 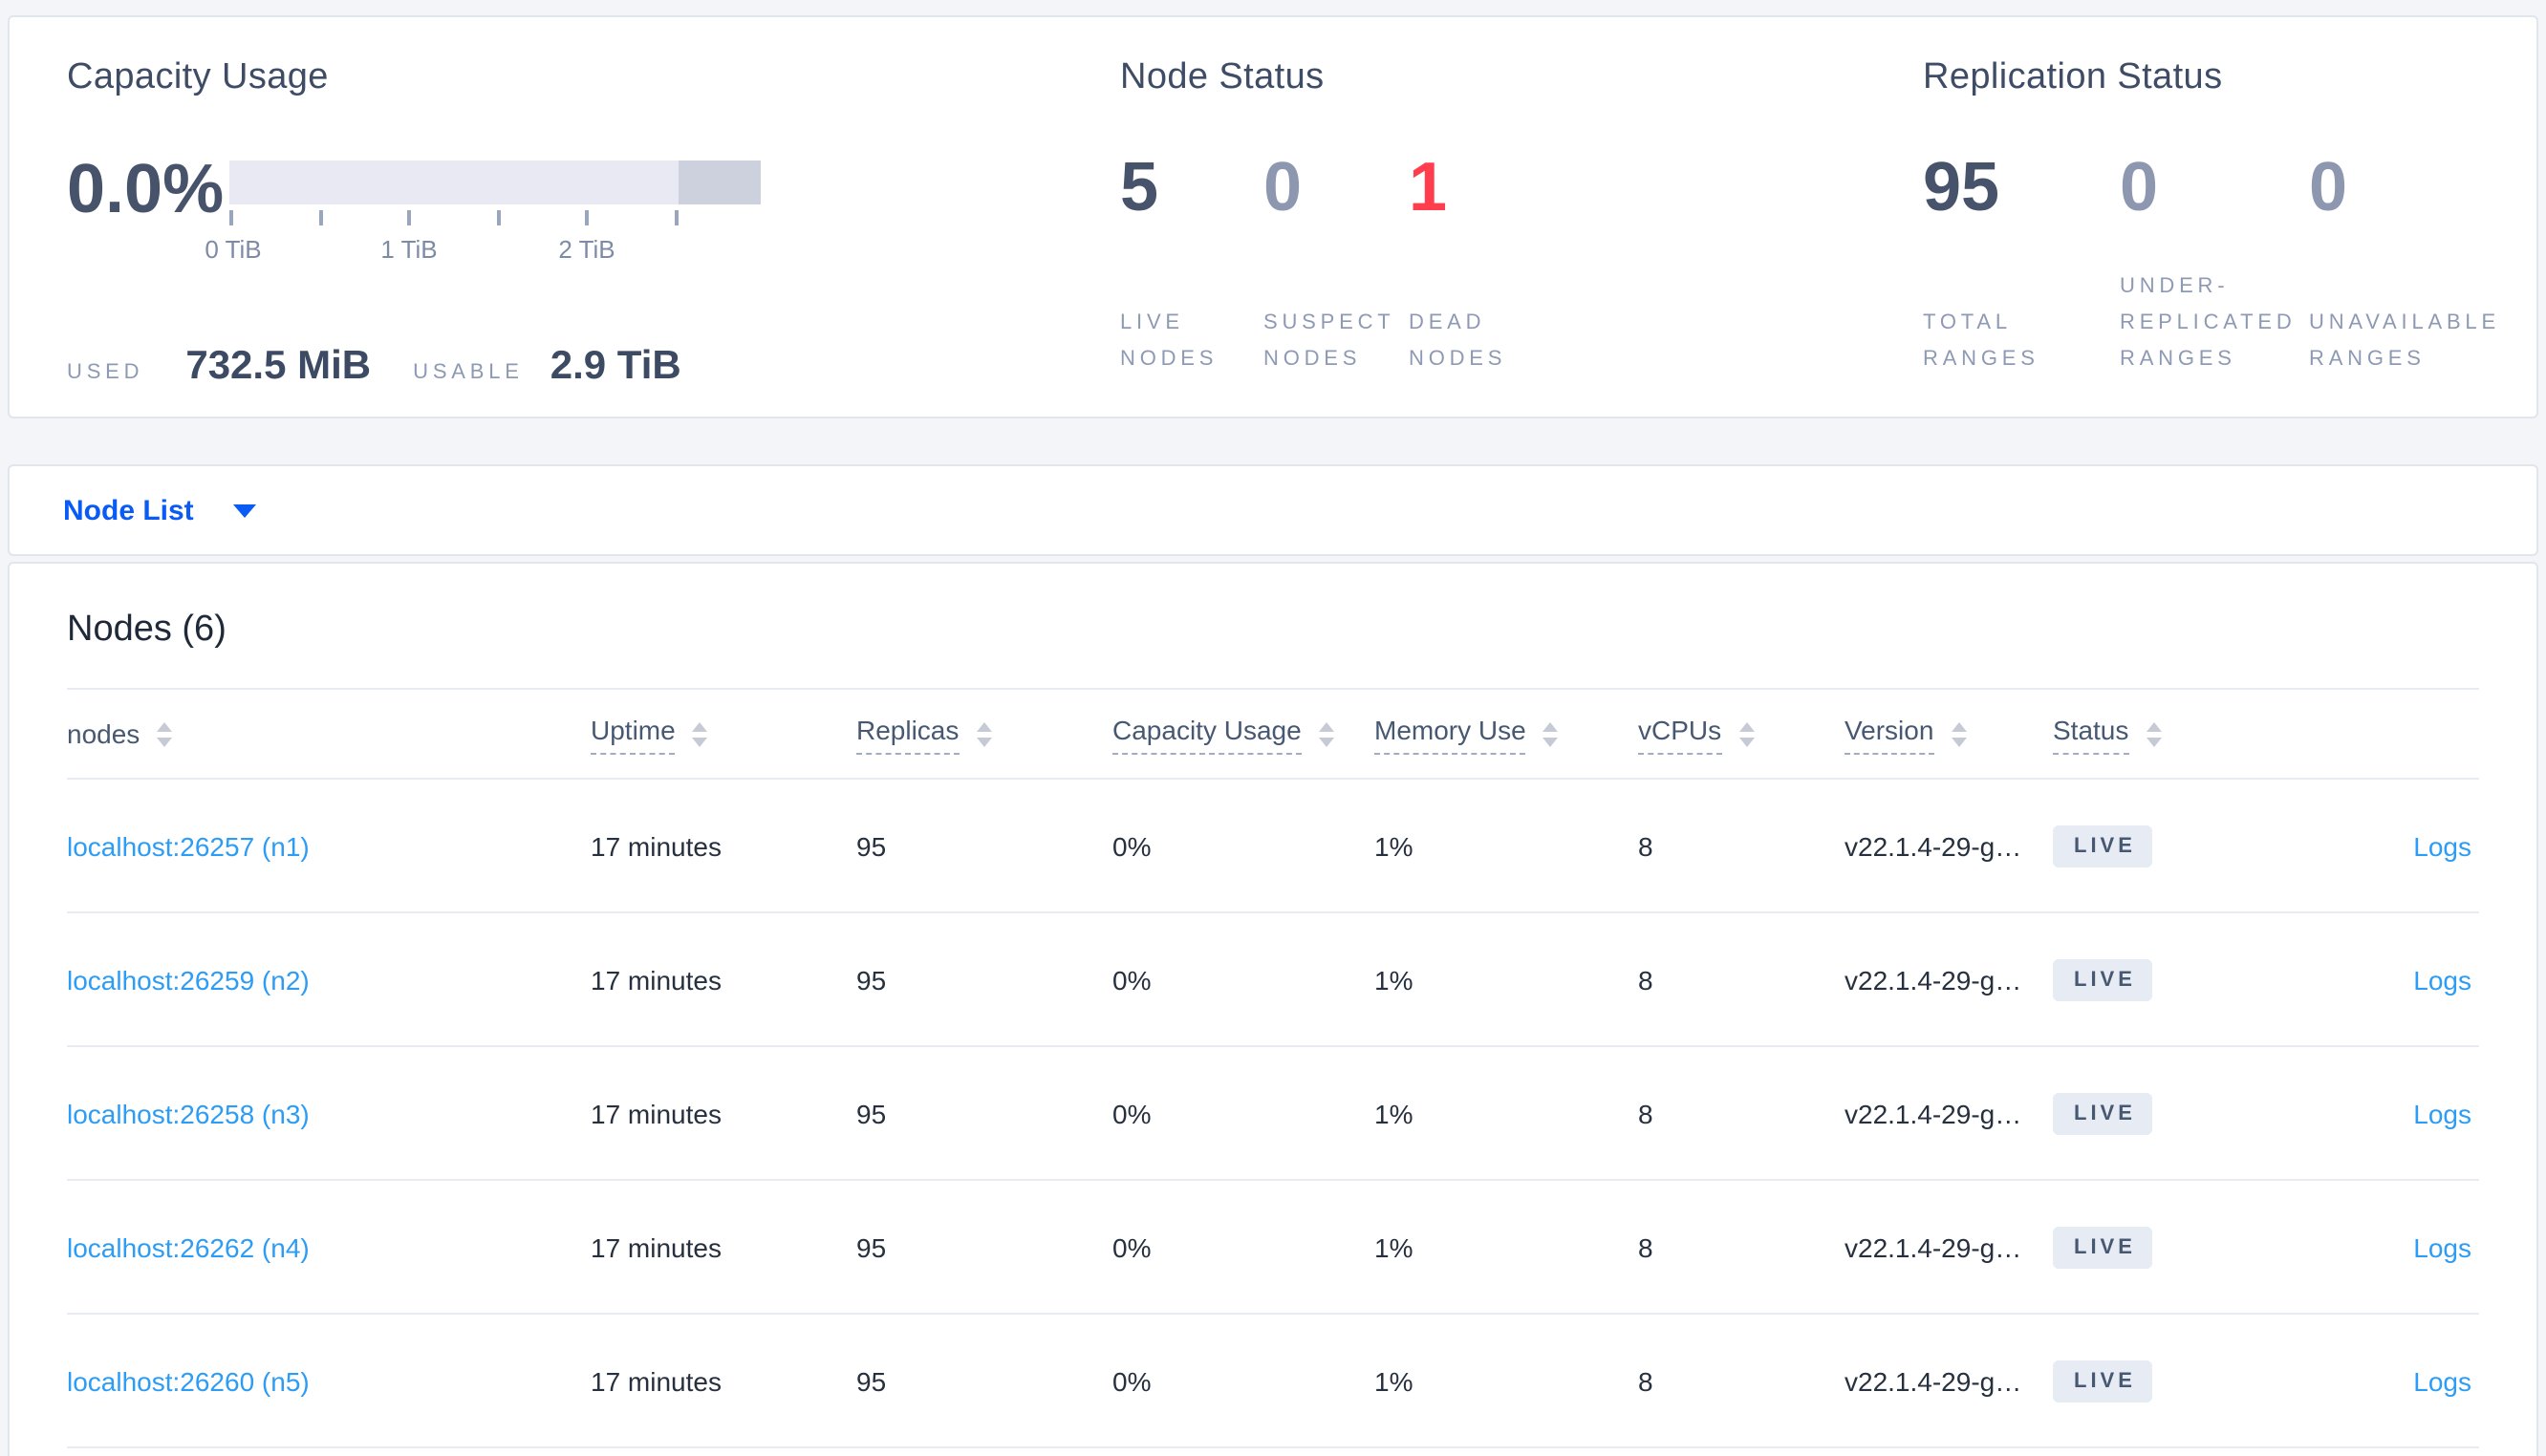 I want to click on node-link: localhost:26260 (n5), so click(x=188, y=1381).